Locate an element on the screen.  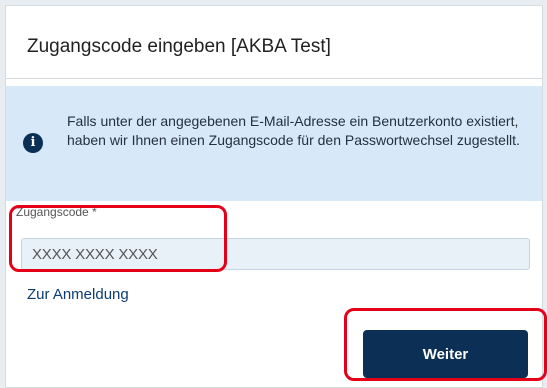
access-code-input is located at coordinates (275, 254).